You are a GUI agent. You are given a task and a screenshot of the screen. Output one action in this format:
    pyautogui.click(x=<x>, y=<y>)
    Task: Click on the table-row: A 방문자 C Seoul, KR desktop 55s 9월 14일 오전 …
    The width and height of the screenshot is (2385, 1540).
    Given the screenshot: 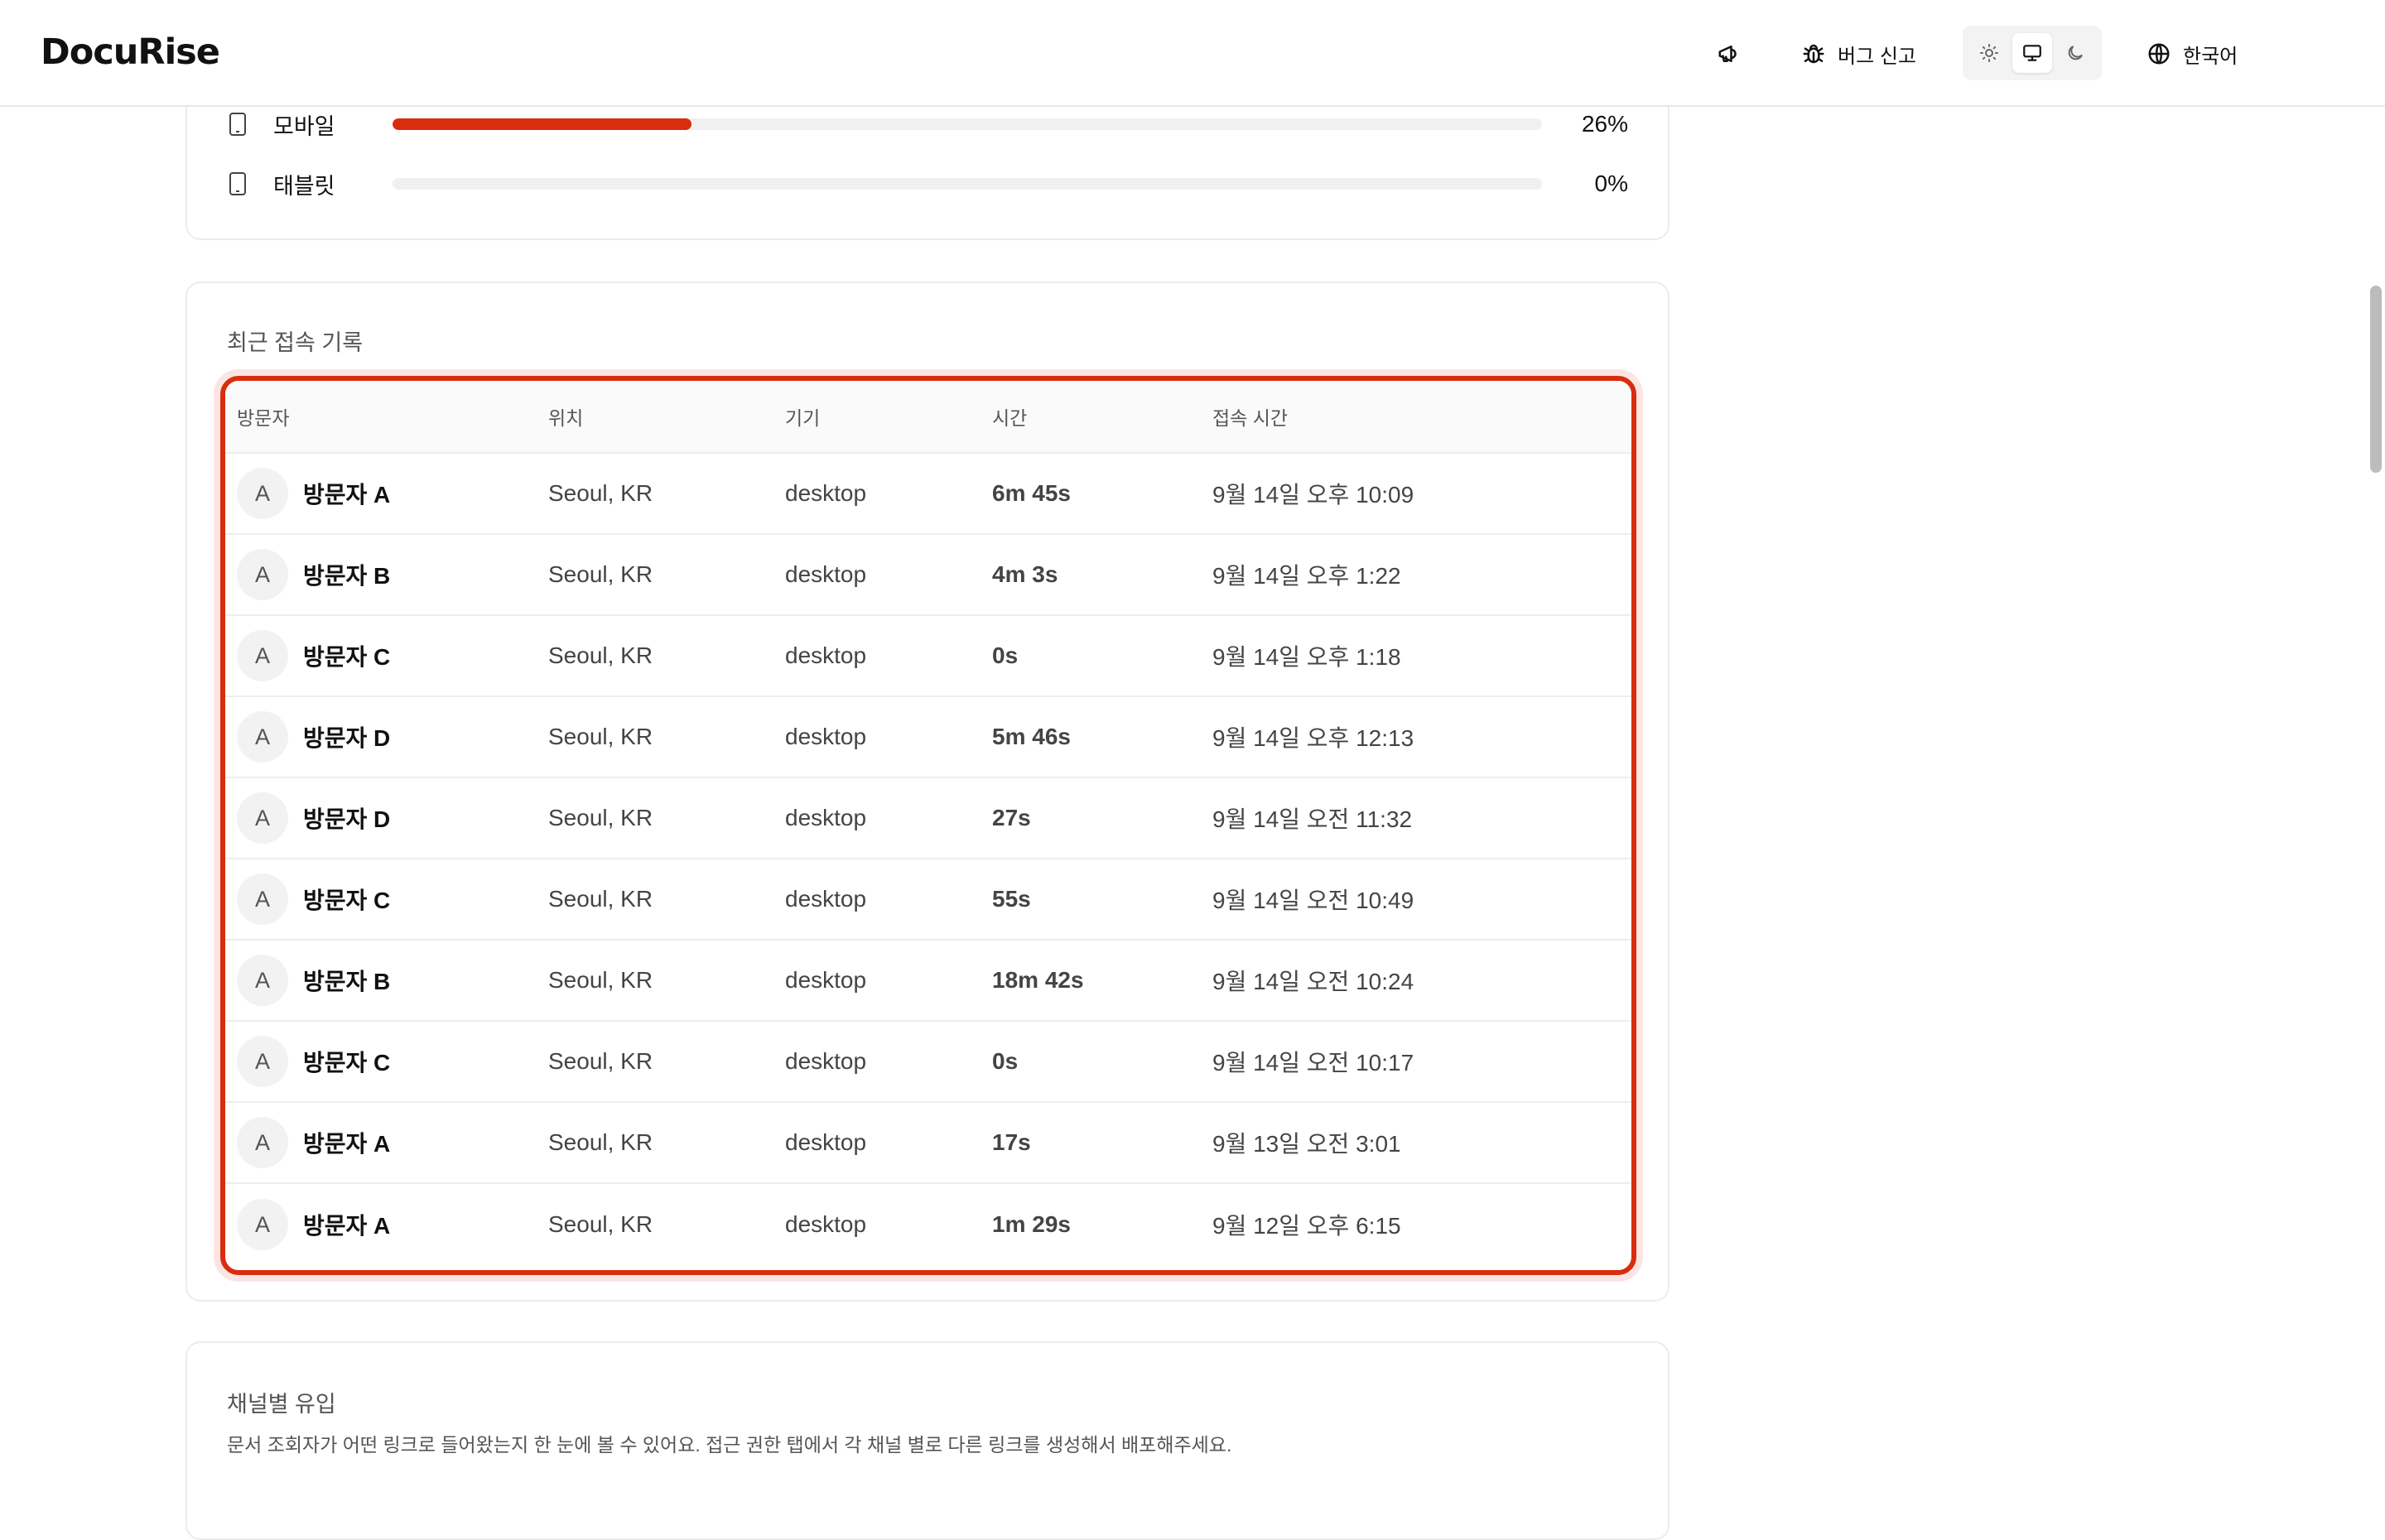 What is the action you would take?
    pyautogui.click(x=928, y=900)
    